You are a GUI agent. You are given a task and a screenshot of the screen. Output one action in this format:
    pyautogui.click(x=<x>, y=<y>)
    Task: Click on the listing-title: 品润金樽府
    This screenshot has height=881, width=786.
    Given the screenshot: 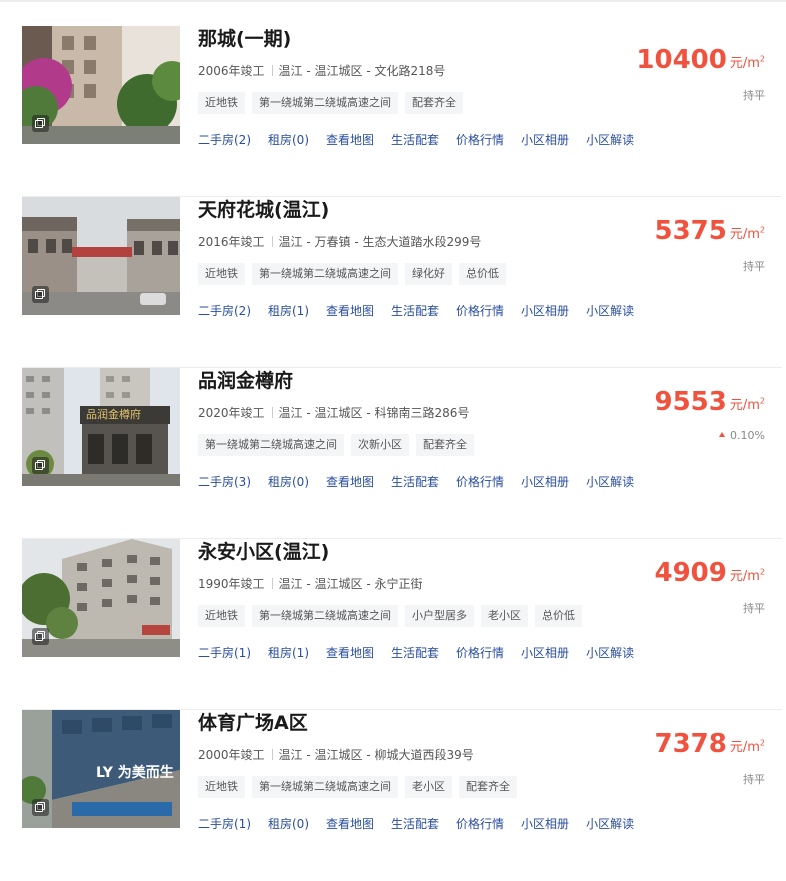 What is the action you would take?
    pyautogui.click(x=245, y=381)
    